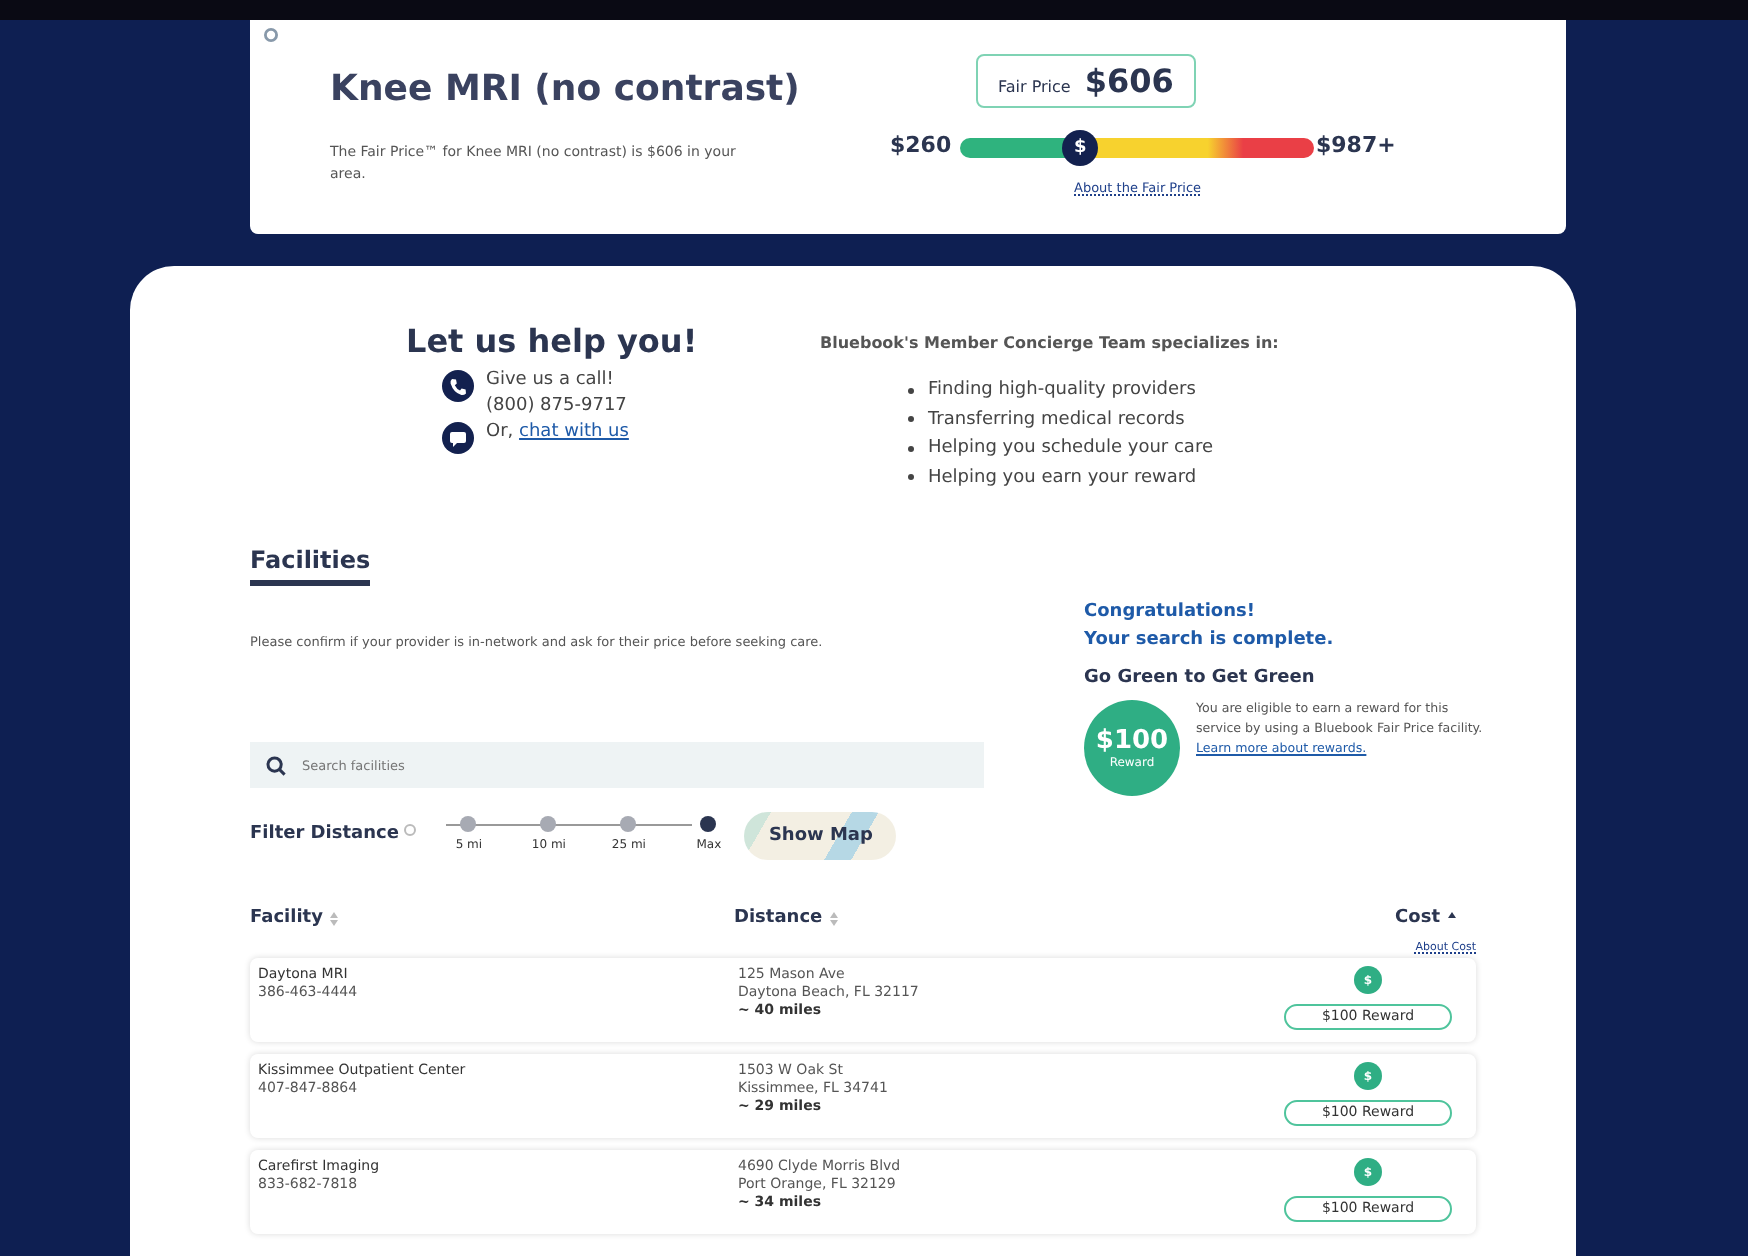 Image resolution: width=1748 pixels, height=1256 pixels. Describe the element at coordinates (574, 432) in the screenshot. I see `chat-link: chat with us` at that location.